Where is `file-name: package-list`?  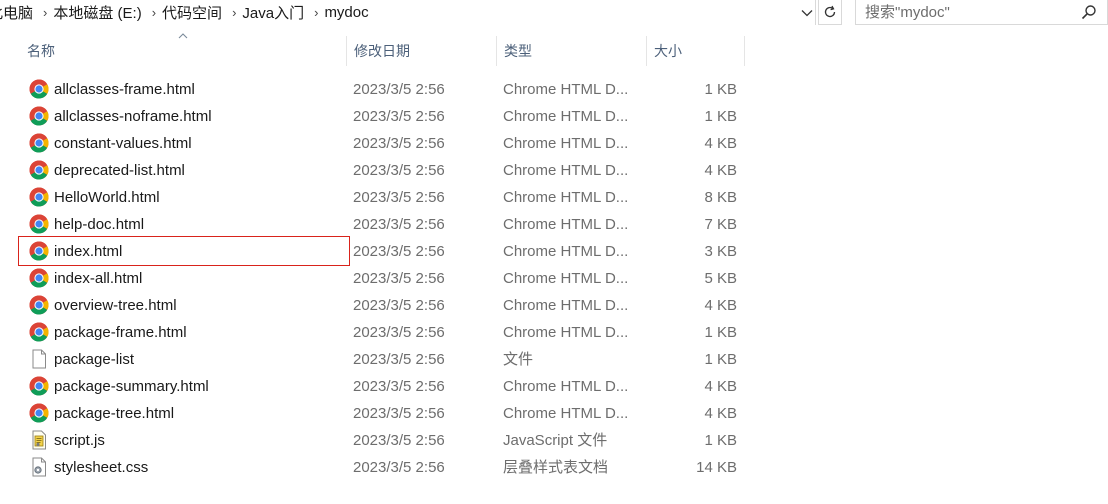 file-name: package-list is located at coordinates (94, 359).